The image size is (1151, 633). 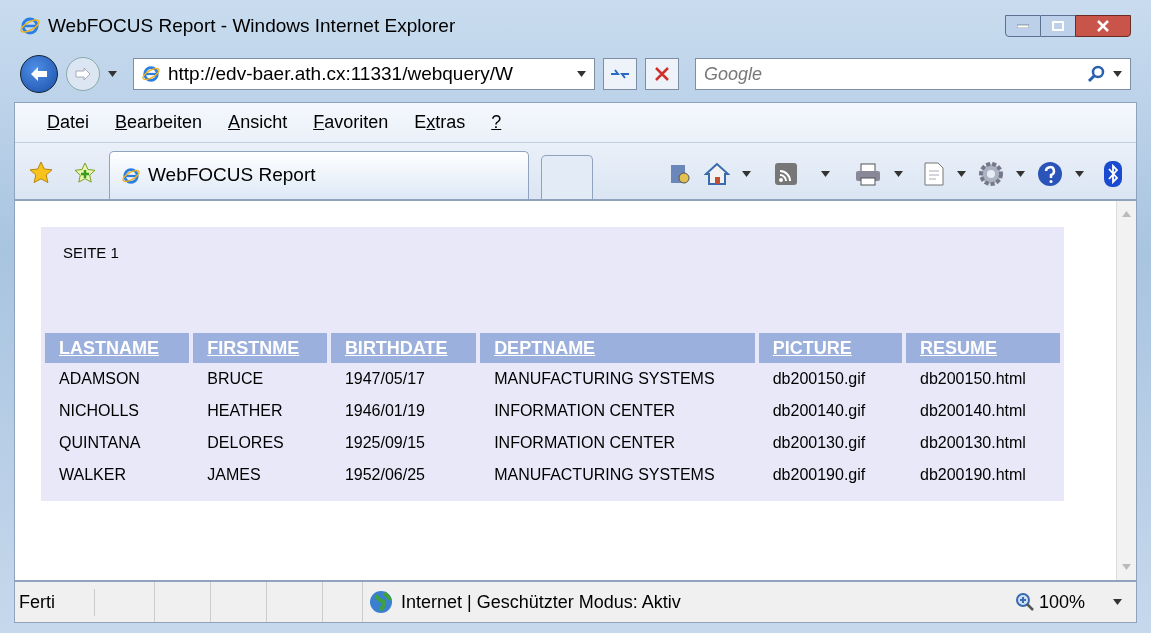 What do you see at coordinates (55, 602) in the screenshot?
I see `status-text: Ferti` at bounding box center [55, 602].